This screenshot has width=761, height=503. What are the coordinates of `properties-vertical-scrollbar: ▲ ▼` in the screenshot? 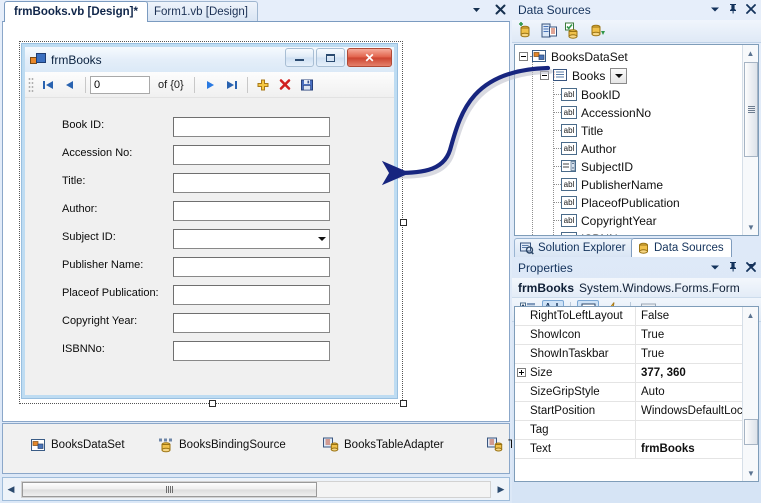 It's located at (750, 394).